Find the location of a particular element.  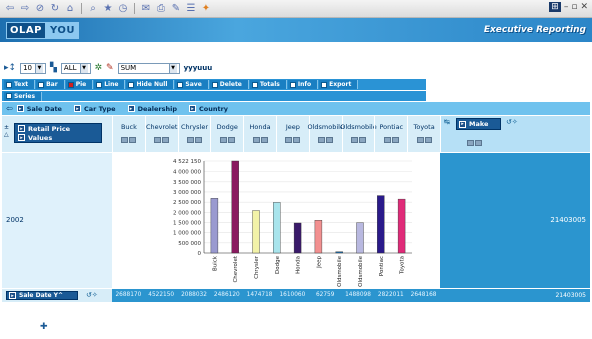

filter-select: ALL ▼ is located at coordinates (75, 68).